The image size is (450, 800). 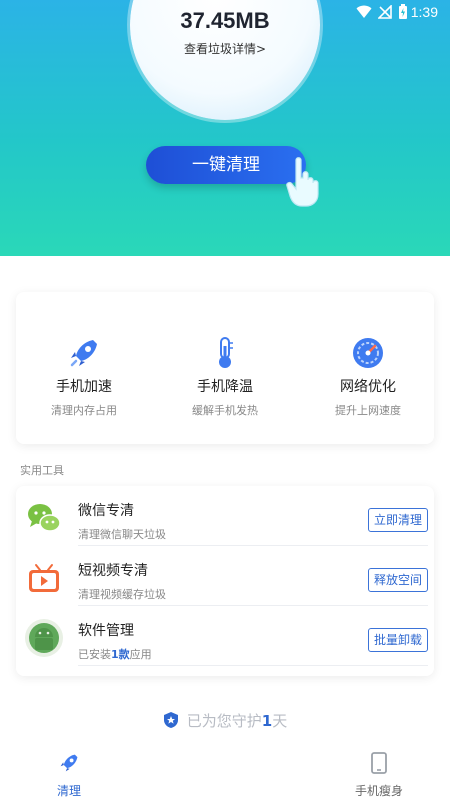 What do you see at coordinates (84, 410) in the screenshot?
I see `feature-subtitle: 清理内存占用` at bounding box center [84, 410].